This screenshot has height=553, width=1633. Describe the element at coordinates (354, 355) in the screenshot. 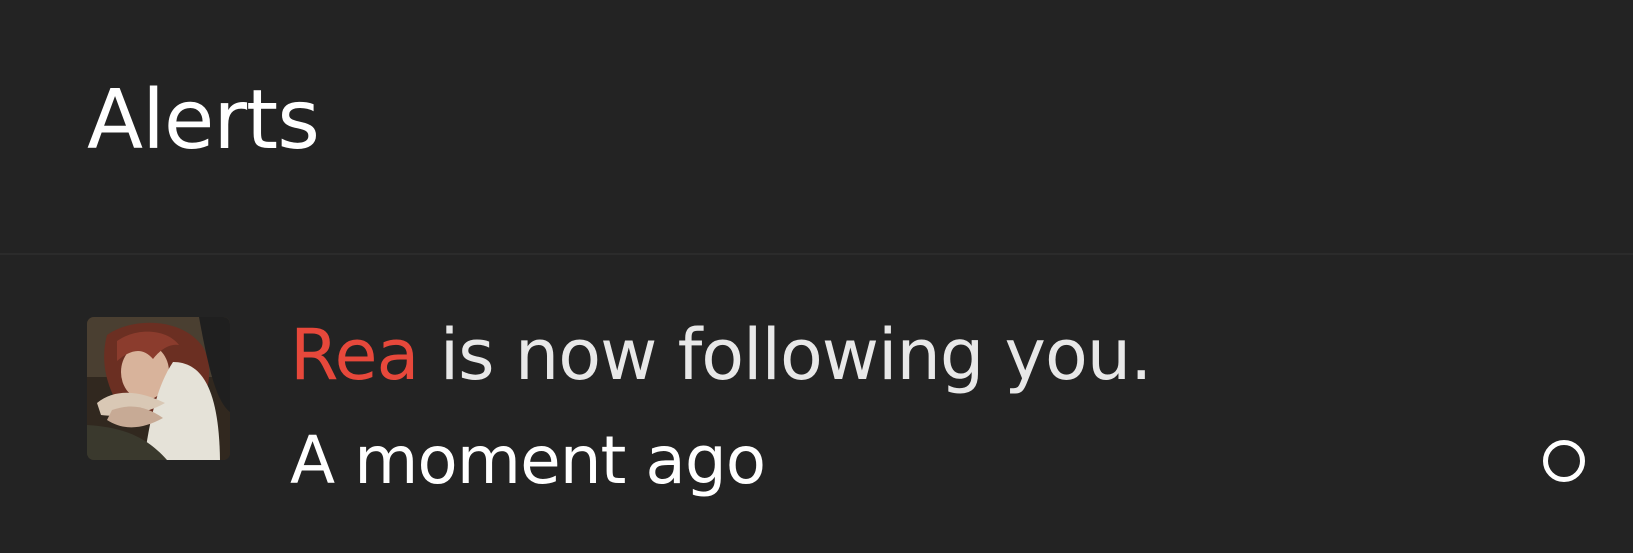

I see `username-link: Rea` at that location.